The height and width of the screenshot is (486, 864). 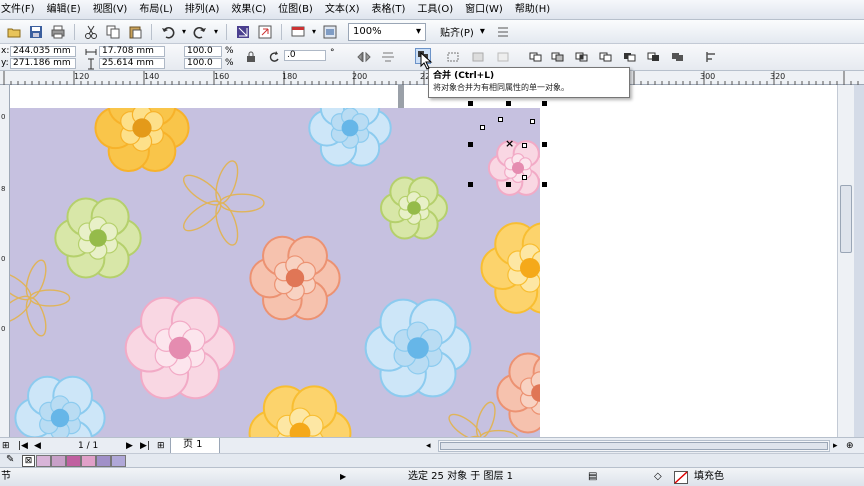 I want to click on menu-text: 文本(X), so click(x=342, y=10).